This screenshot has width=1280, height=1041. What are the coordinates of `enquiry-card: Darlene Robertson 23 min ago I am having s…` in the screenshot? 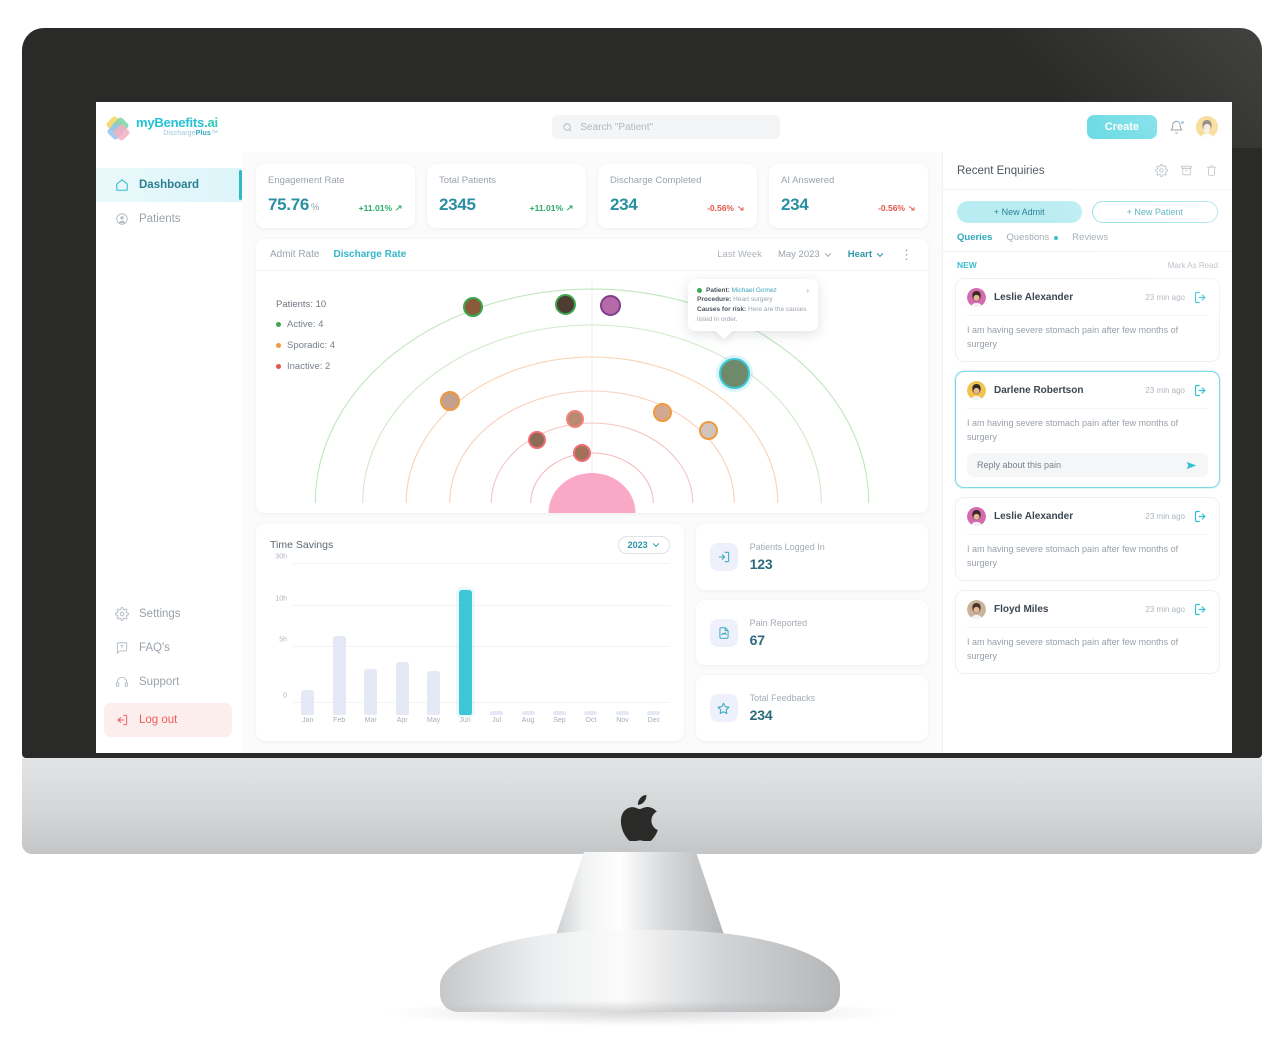 It's located at (1087, 429).